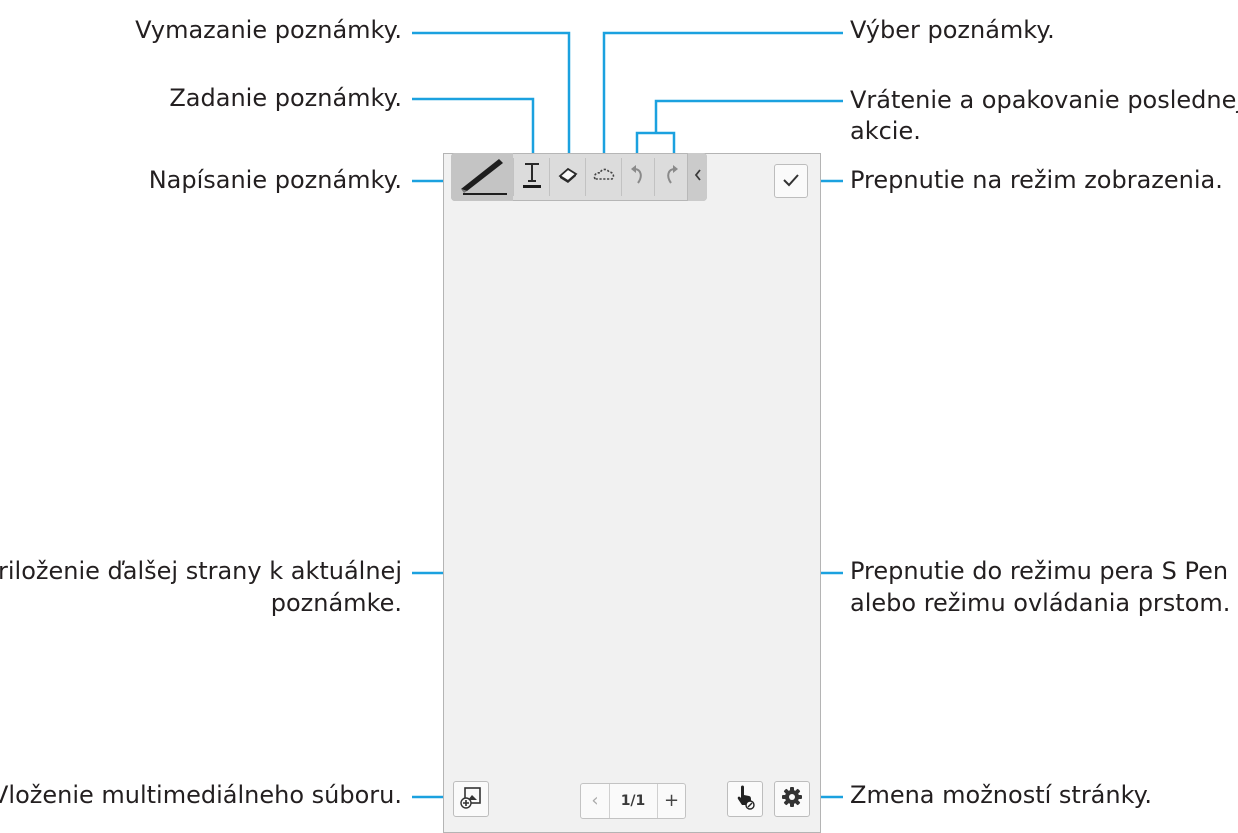 The image size is (1238, 833). I want to click on label-pen-mode-2: alebo režimu ovládania prstom., so click(1040, 603).